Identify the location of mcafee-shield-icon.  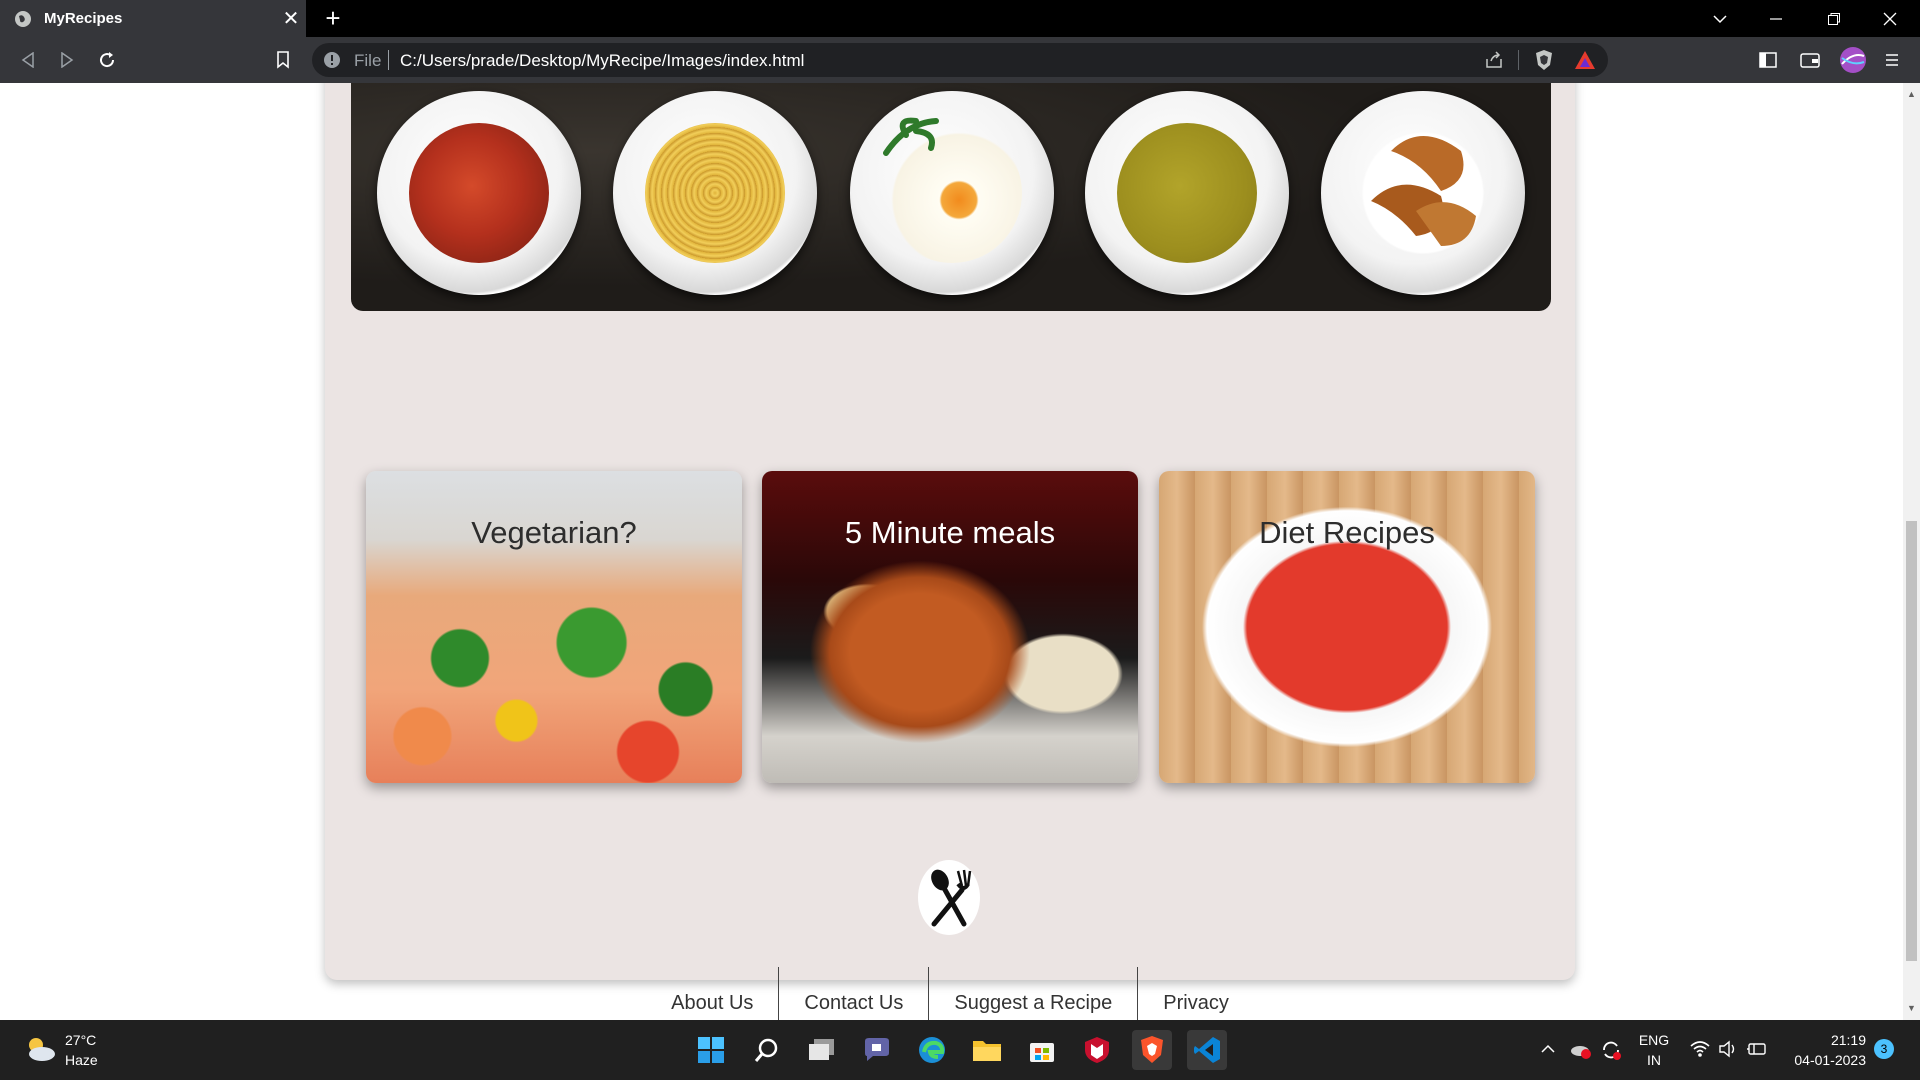
(1097, 1050).